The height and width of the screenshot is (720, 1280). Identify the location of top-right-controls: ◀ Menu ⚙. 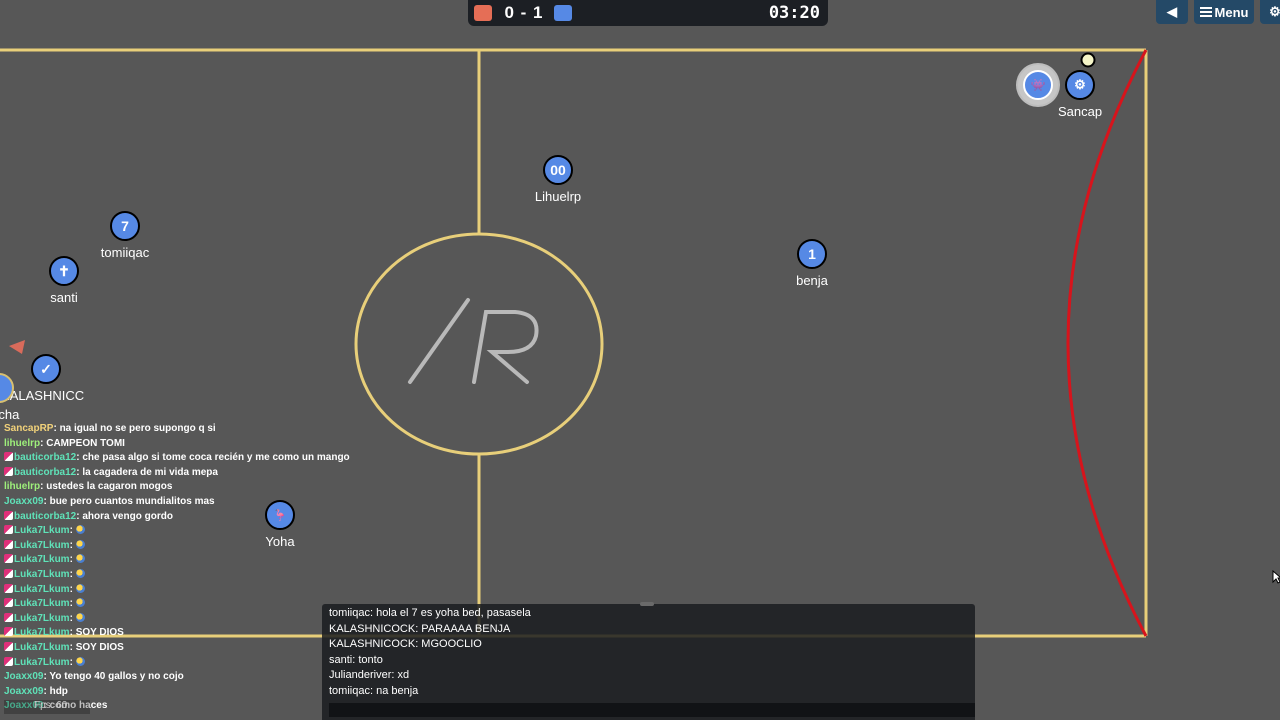
(1218, 12).